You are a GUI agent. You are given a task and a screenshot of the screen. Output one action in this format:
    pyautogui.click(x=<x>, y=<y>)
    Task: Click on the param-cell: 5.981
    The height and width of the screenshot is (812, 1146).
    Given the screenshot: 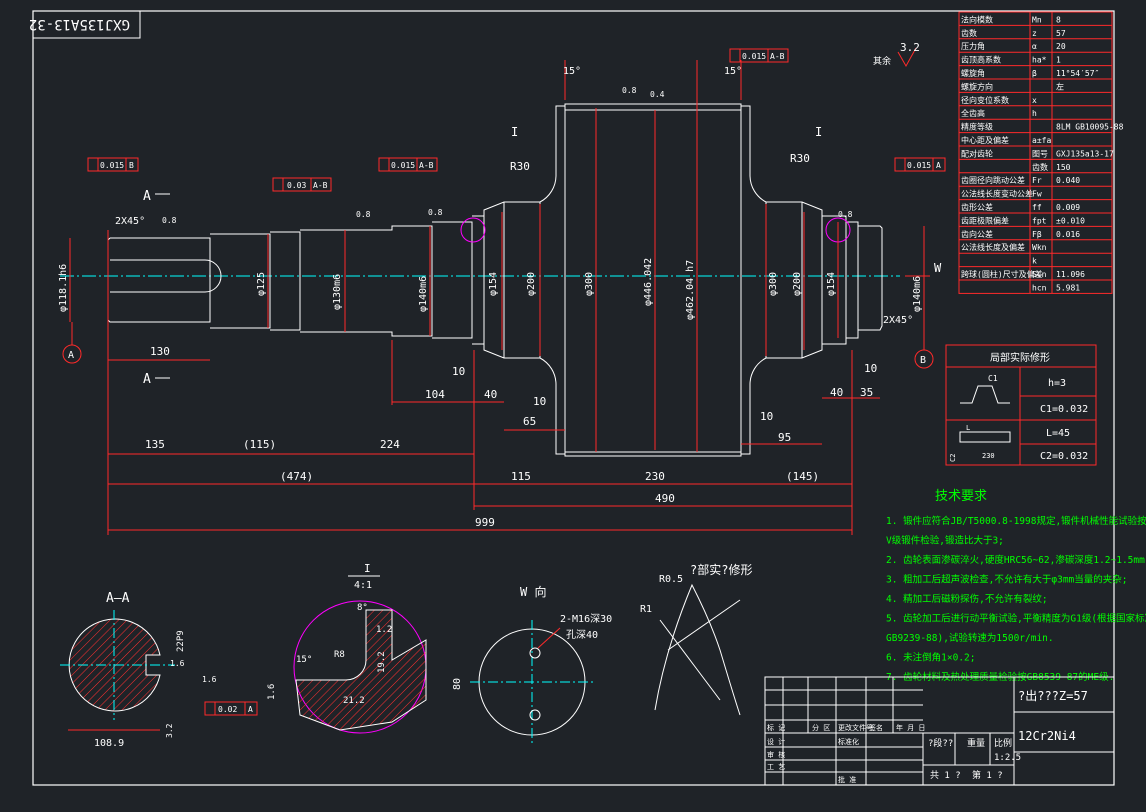 What is the action you would take?
    pyautogui.click(x=1068, y=287)
    